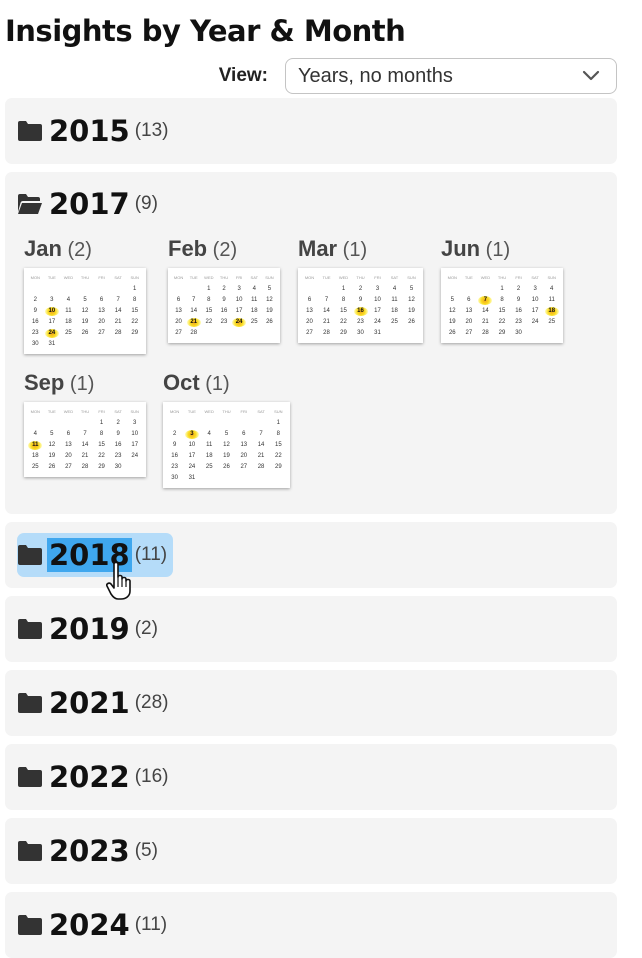 The height and width of the screenshot is (958, 642). Describe the element at coordinates (191, 434) in the screenshot. I see `calendar-day-highlighted: 3` at that location.